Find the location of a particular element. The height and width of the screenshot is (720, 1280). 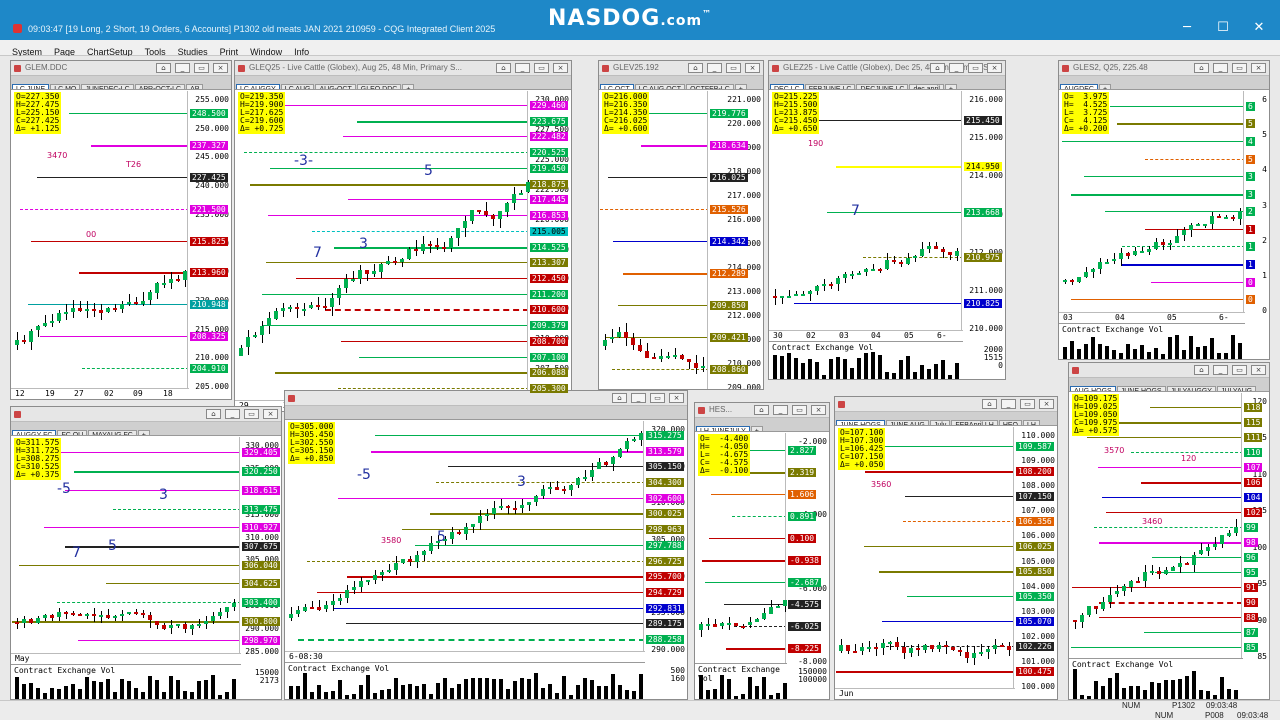

chart-tab: LC AUG is located at coordinates (297, 86).